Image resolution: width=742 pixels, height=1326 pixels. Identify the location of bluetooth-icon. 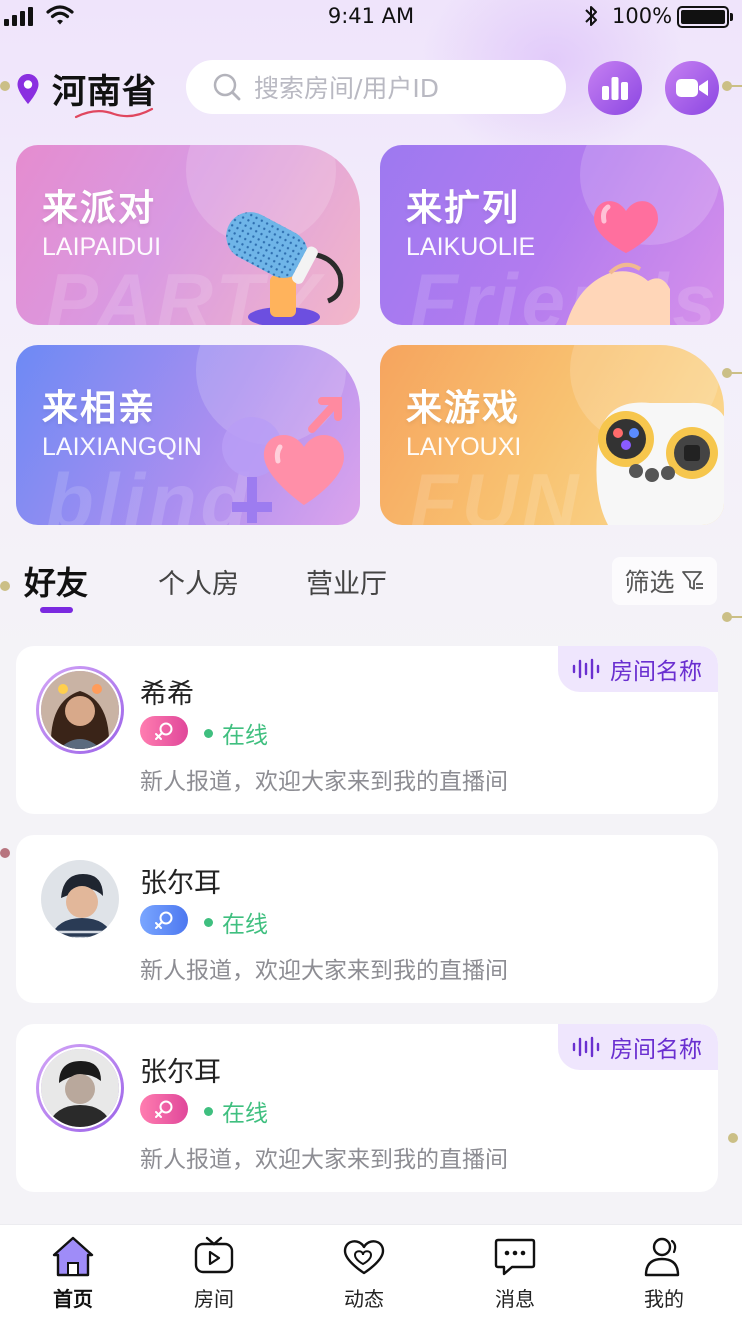
(591, 16).